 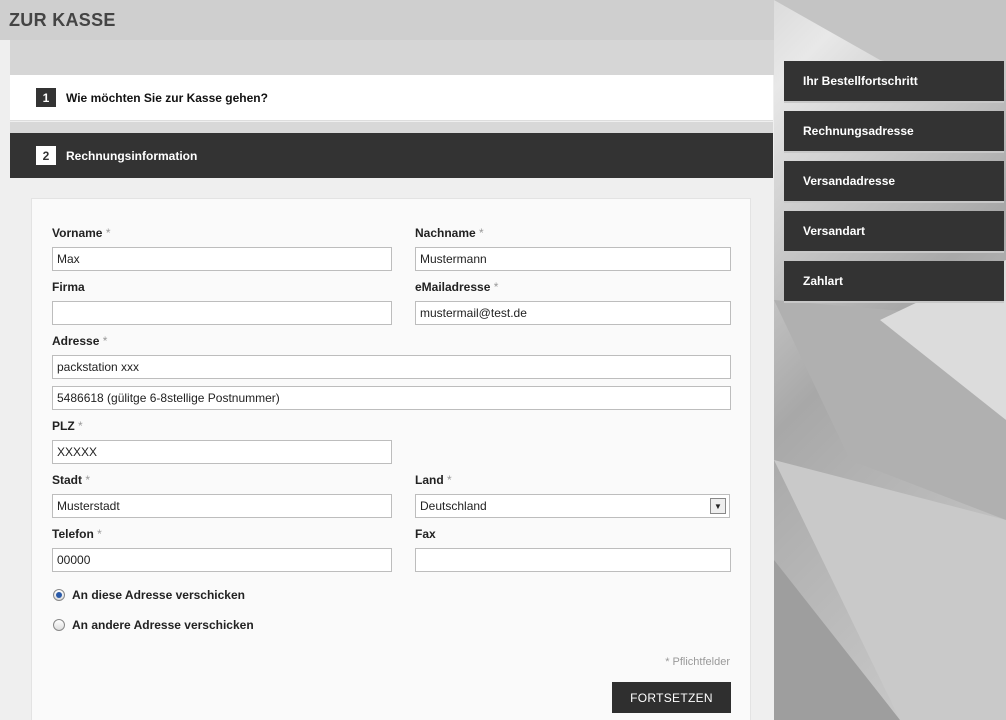 What do you see at coordinates (697, 662) in the screenshot?
I see `required-fields-hint: * Pflichtfelder` at bounding box center [697, 662].